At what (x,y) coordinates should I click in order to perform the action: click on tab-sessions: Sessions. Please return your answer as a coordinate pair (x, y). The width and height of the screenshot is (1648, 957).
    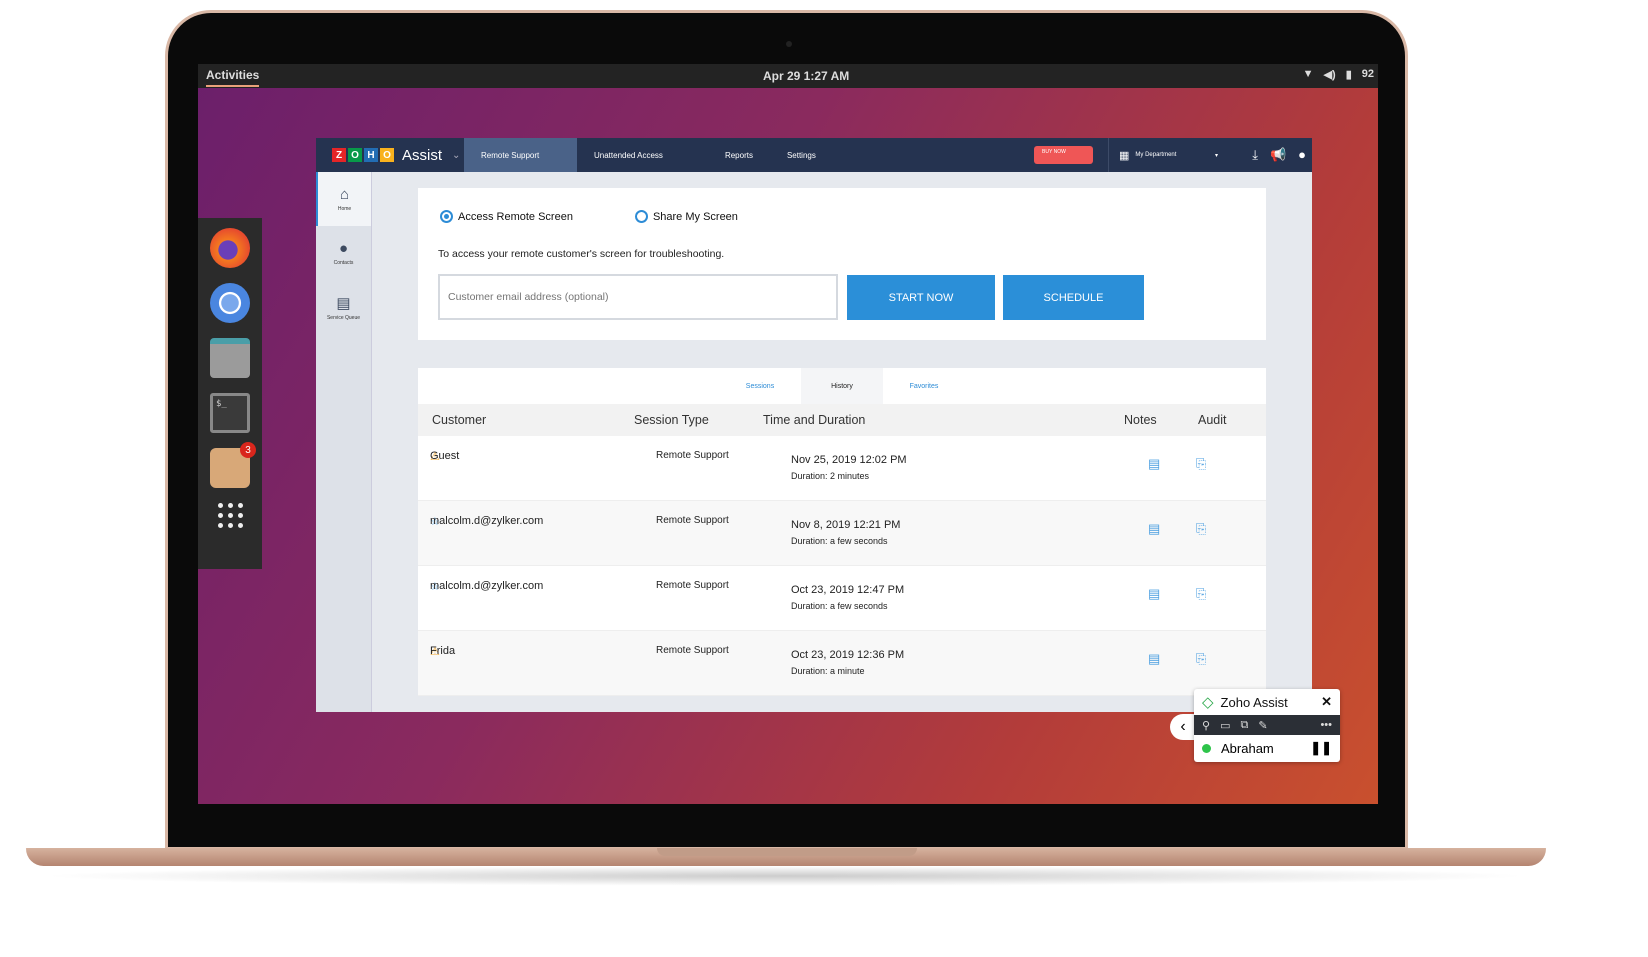
    Looking at the image, I should click on (760, 386).